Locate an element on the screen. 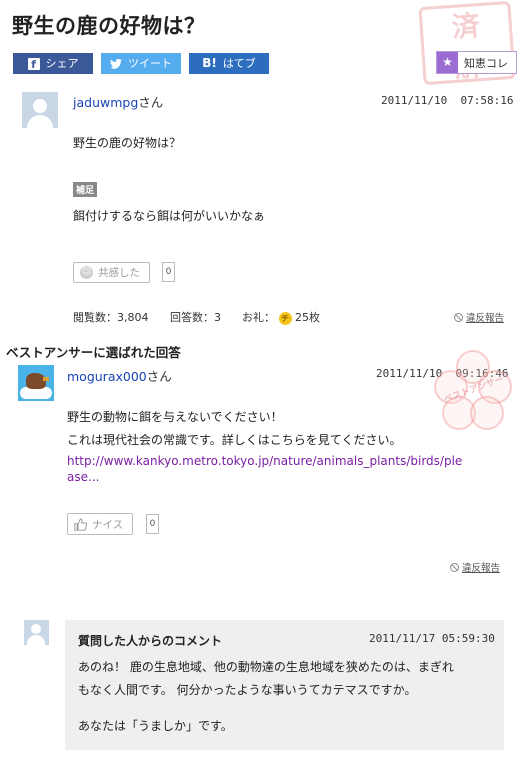  empathize-count: 0 is located at coordinates (168, 272).